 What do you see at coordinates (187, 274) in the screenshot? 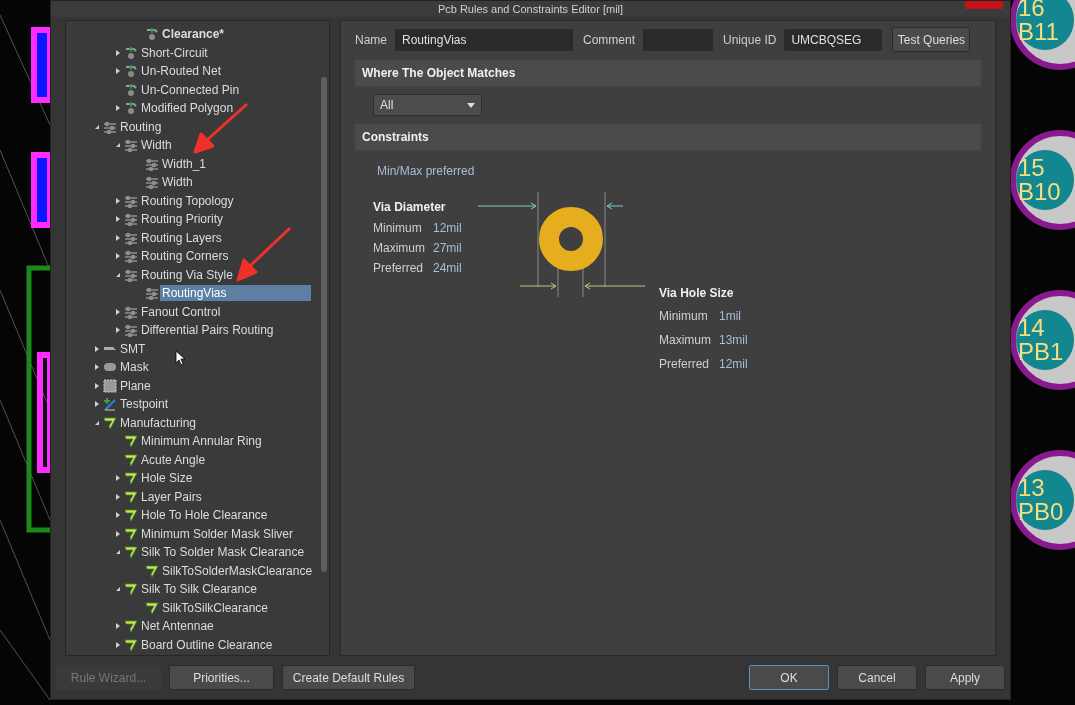
I see `tree-item: Routing Via Style` at bounding box center [187, 274].